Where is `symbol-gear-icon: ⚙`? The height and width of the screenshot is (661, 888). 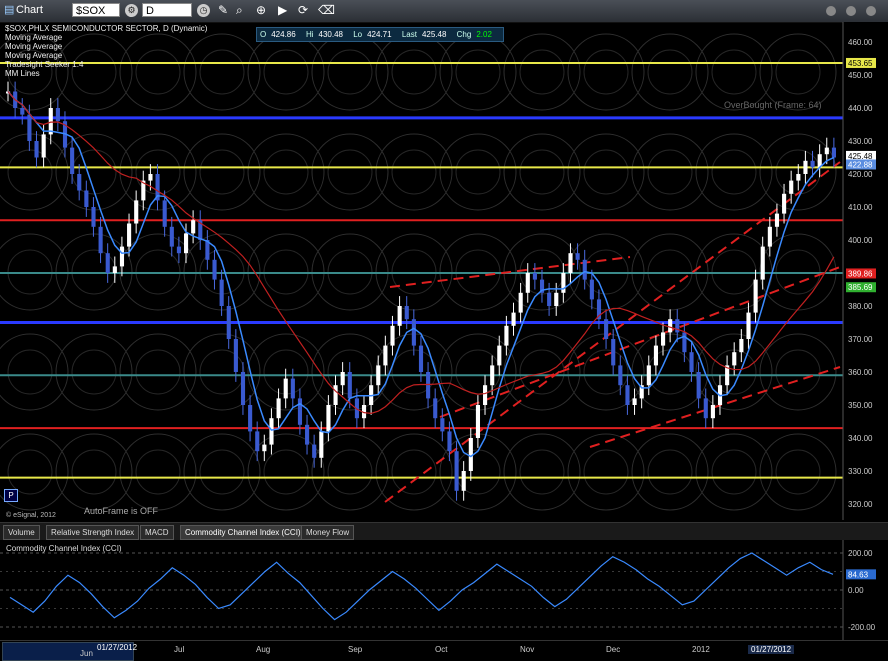 symbol-gear-icon: ⚙ is located at coordinates (131, 10).